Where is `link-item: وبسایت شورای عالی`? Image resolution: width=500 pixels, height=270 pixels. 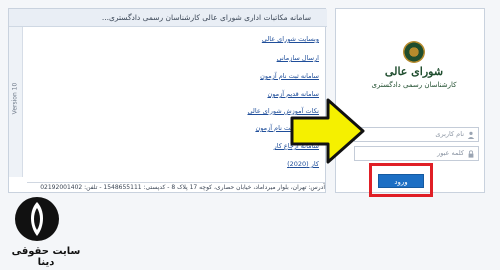 link-item: وبسایت شورای عالی is located at coordinates (290, 41).